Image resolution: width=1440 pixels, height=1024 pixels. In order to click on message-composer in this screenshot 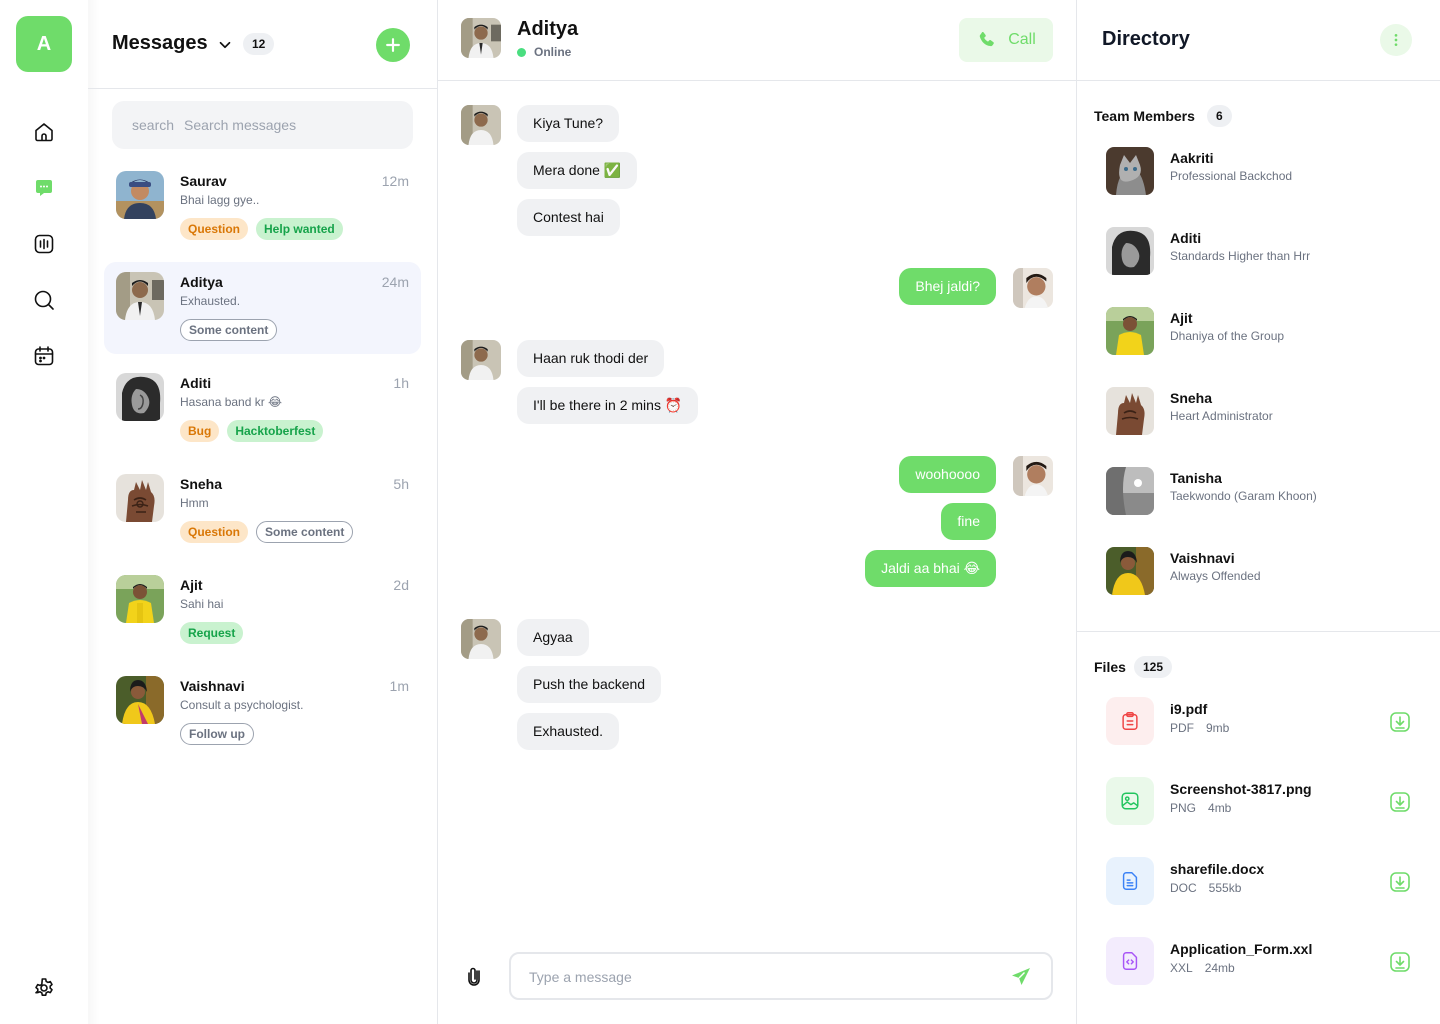, I will do `click(781, 976)`.